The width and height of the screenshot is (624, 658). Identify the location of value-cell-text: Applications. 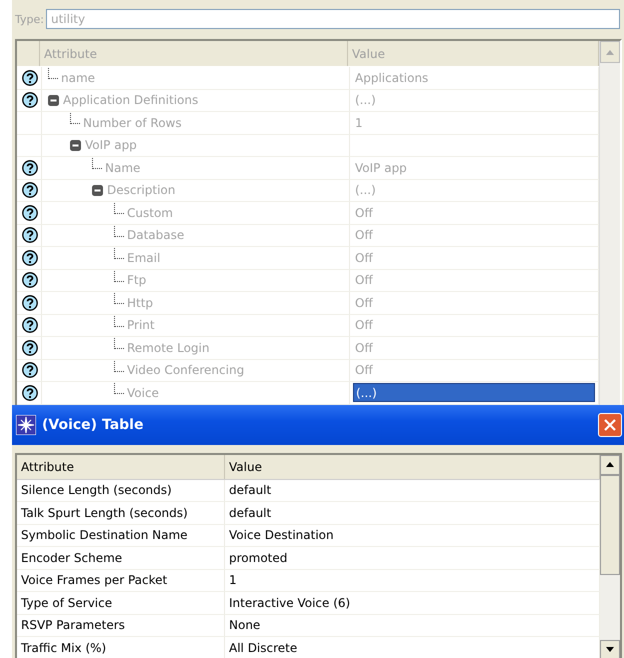
(392, 78).